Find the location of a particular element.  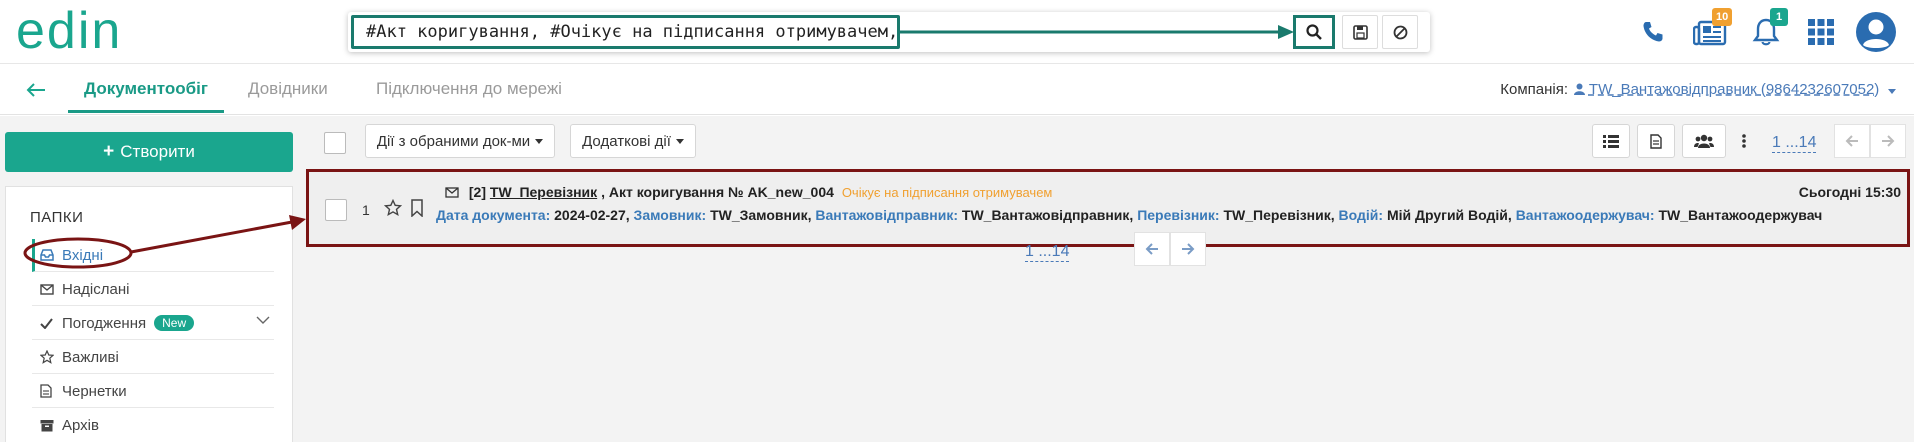

user-menu-button is located at coordinates (1876, 32).